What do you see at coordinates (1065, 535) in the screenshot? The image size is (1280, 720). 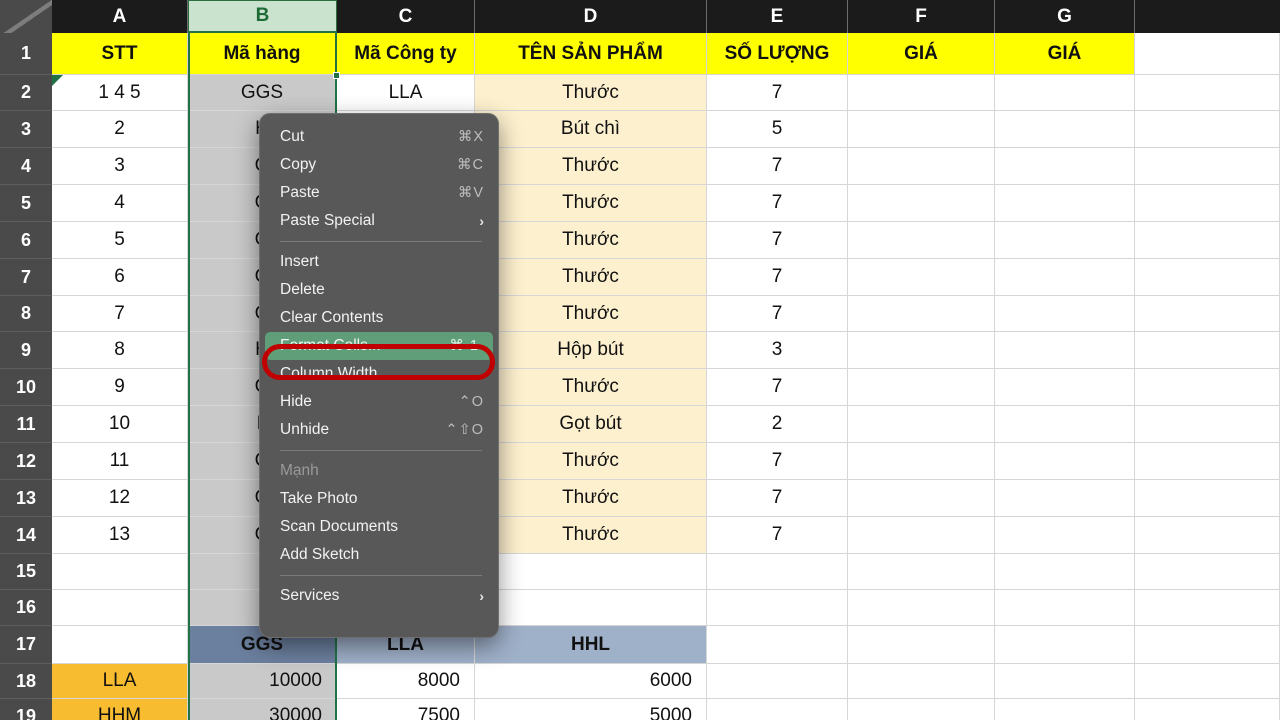 I see `cell-G14` at bounding box center [1065, 535].